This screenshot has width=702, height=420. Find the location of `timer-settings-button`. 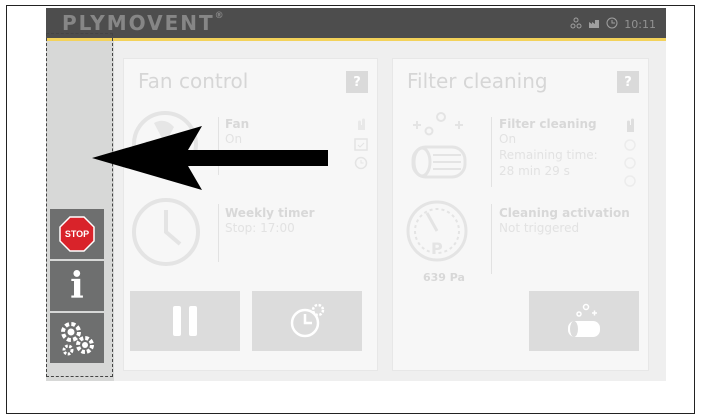

timer-settings-button is located at coordinates (307, 321).